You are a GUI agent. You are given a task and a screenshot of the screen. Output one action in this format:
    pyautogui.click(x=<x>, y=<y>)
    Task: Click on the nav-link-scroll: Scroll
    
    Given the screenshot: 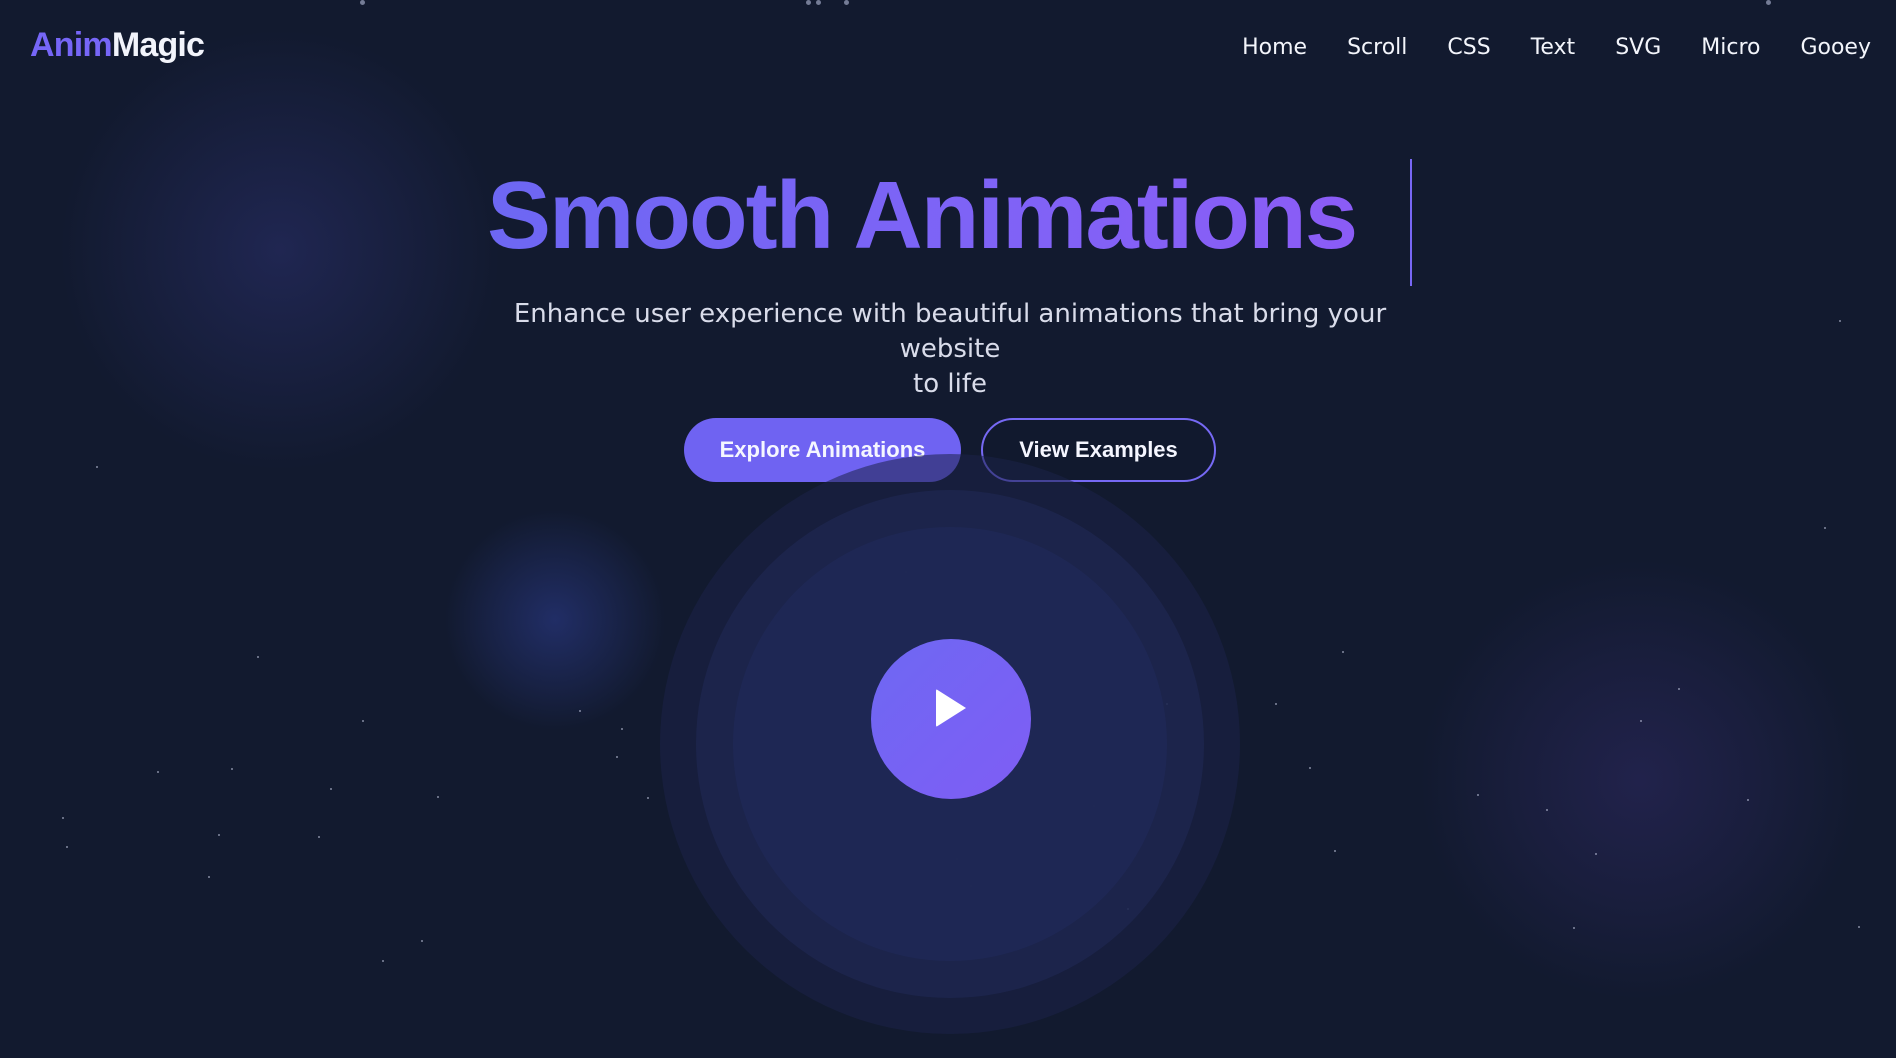 What is the action you would take?
    pyautogui.click(x=1377, y=48)
    